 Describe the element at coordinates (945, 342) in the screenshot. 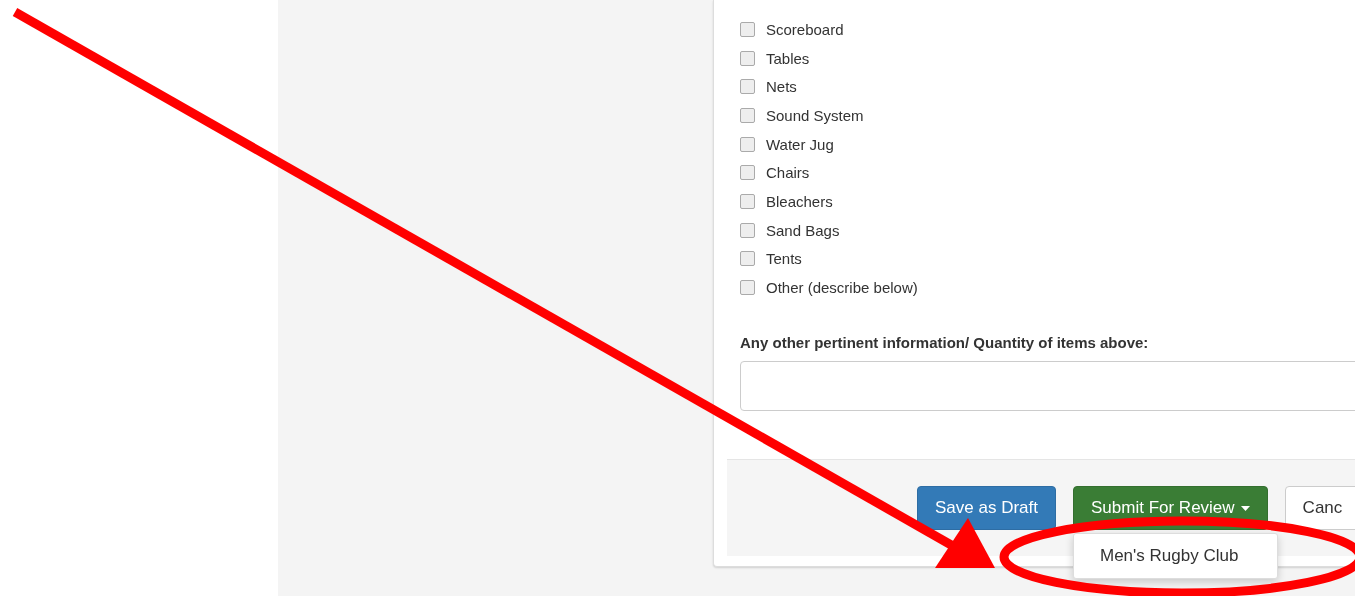

I see `field-label: Any other pertinent information/ Quantity of items above:` at that location.